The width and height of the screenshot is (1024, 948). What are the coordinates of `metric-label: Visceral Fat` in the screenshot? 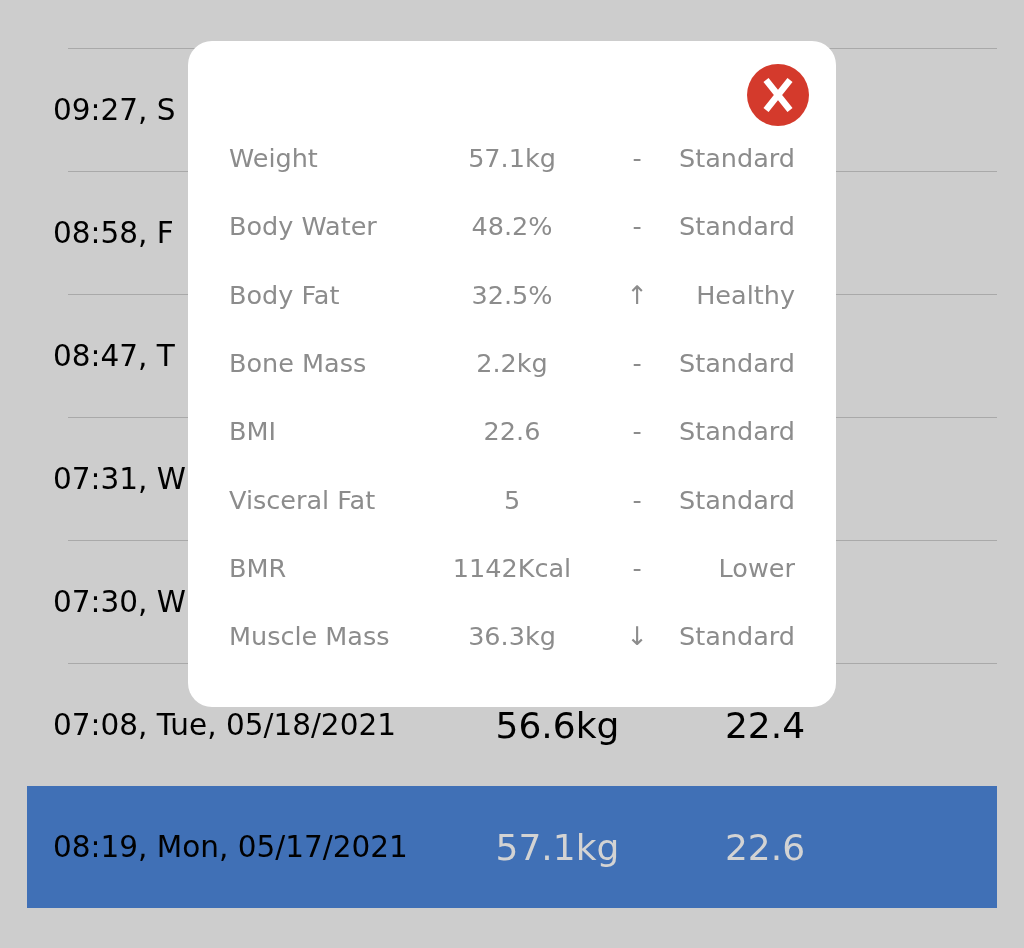 It's located at (302, 499).